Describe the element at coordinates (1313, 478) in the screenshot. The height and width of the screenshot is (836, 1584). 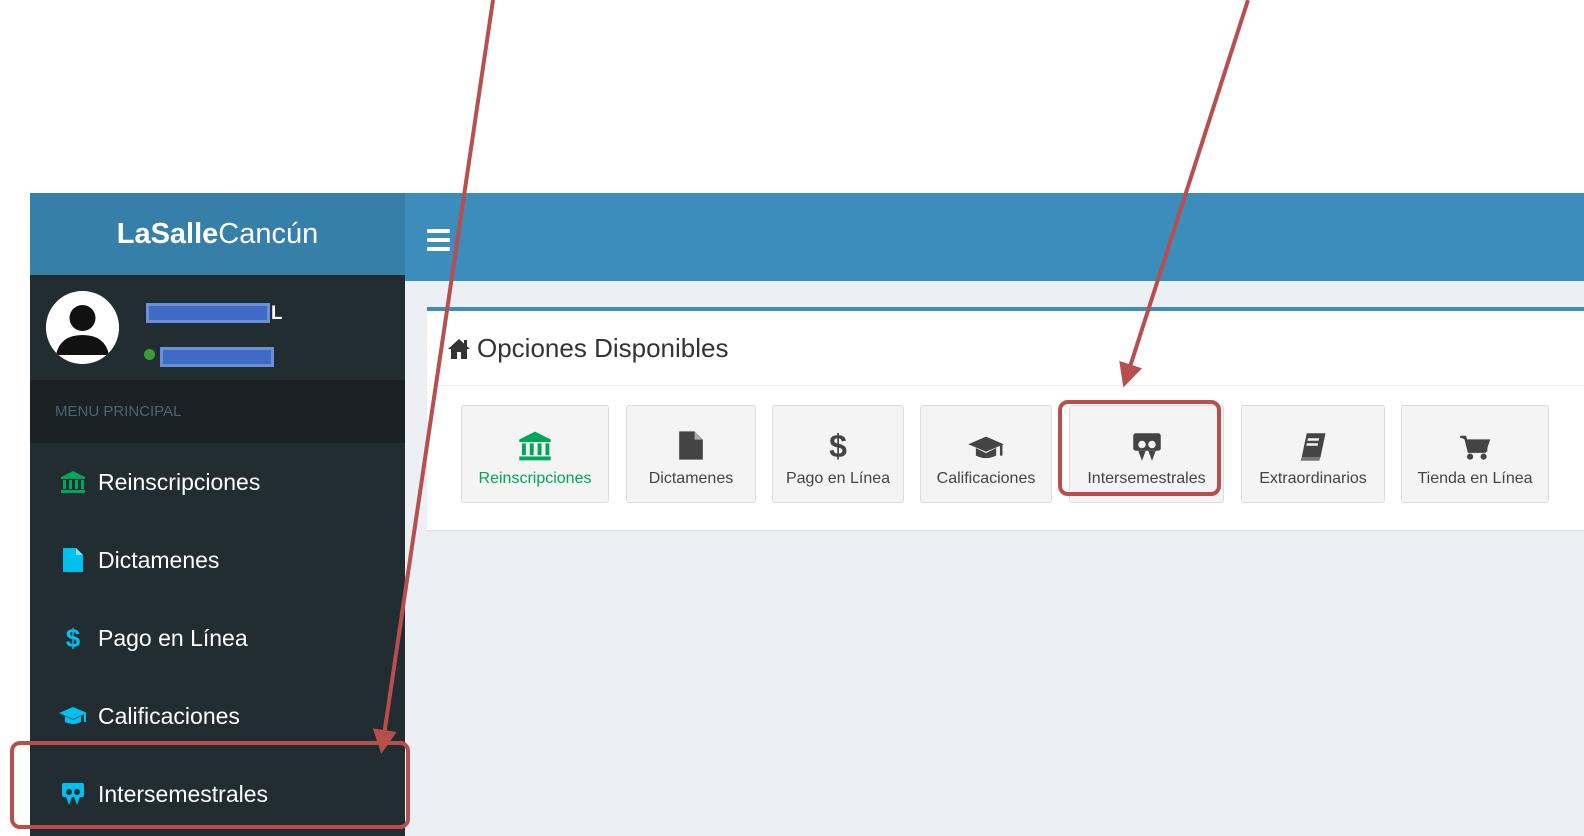
I see `app-button-label: Extraordinarios` at that location.